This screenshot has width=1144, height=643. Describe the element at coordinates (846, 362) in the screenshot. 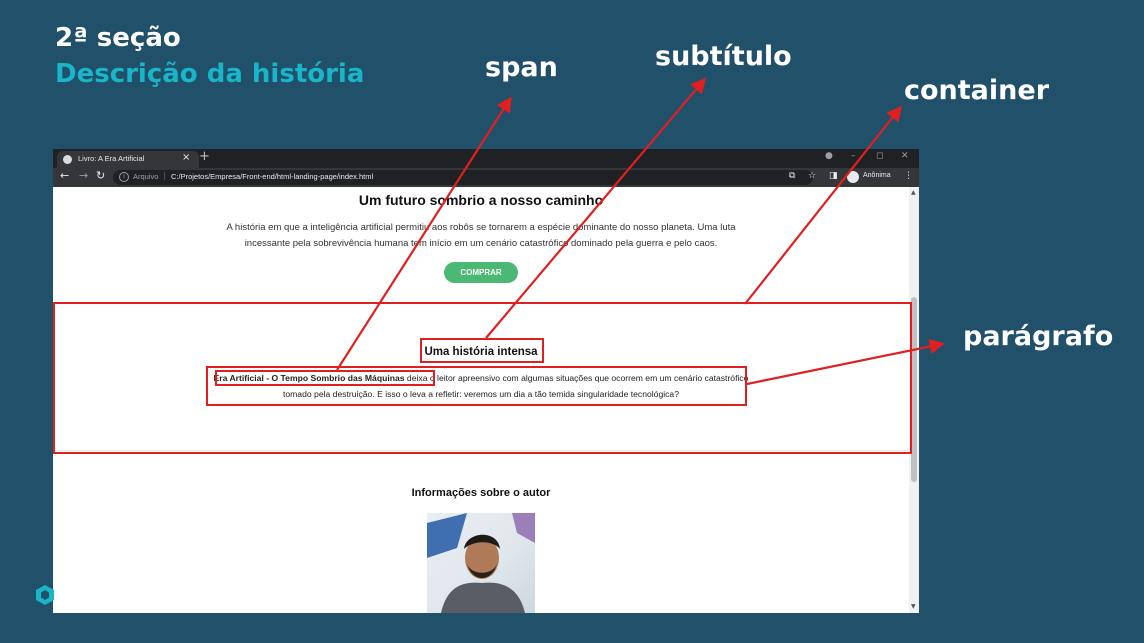

I see `paragraph-arrow` at that location.